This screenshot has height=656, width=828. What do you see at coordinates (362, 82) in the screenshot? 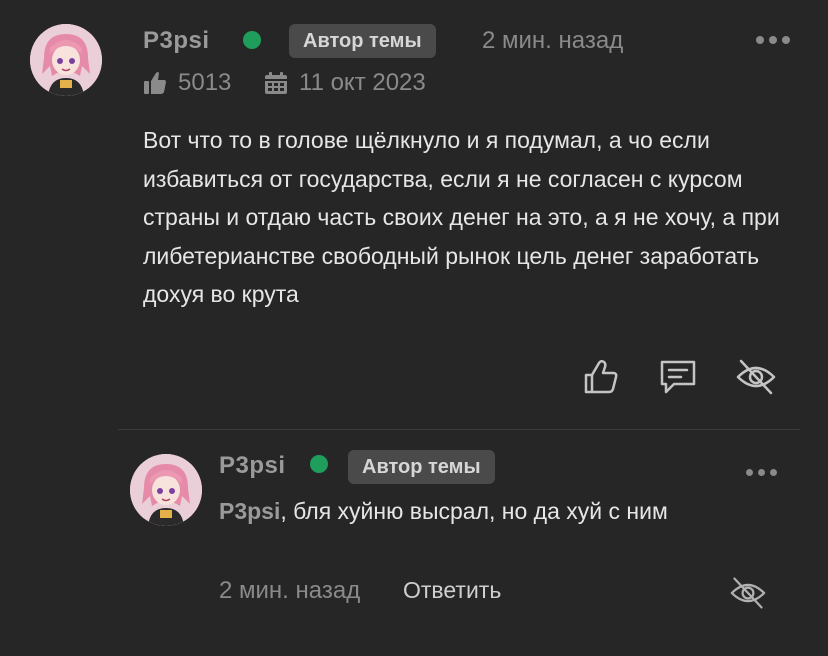
I see `author-registration-date: 11 окт 2023` at bounding box center [362, 82].